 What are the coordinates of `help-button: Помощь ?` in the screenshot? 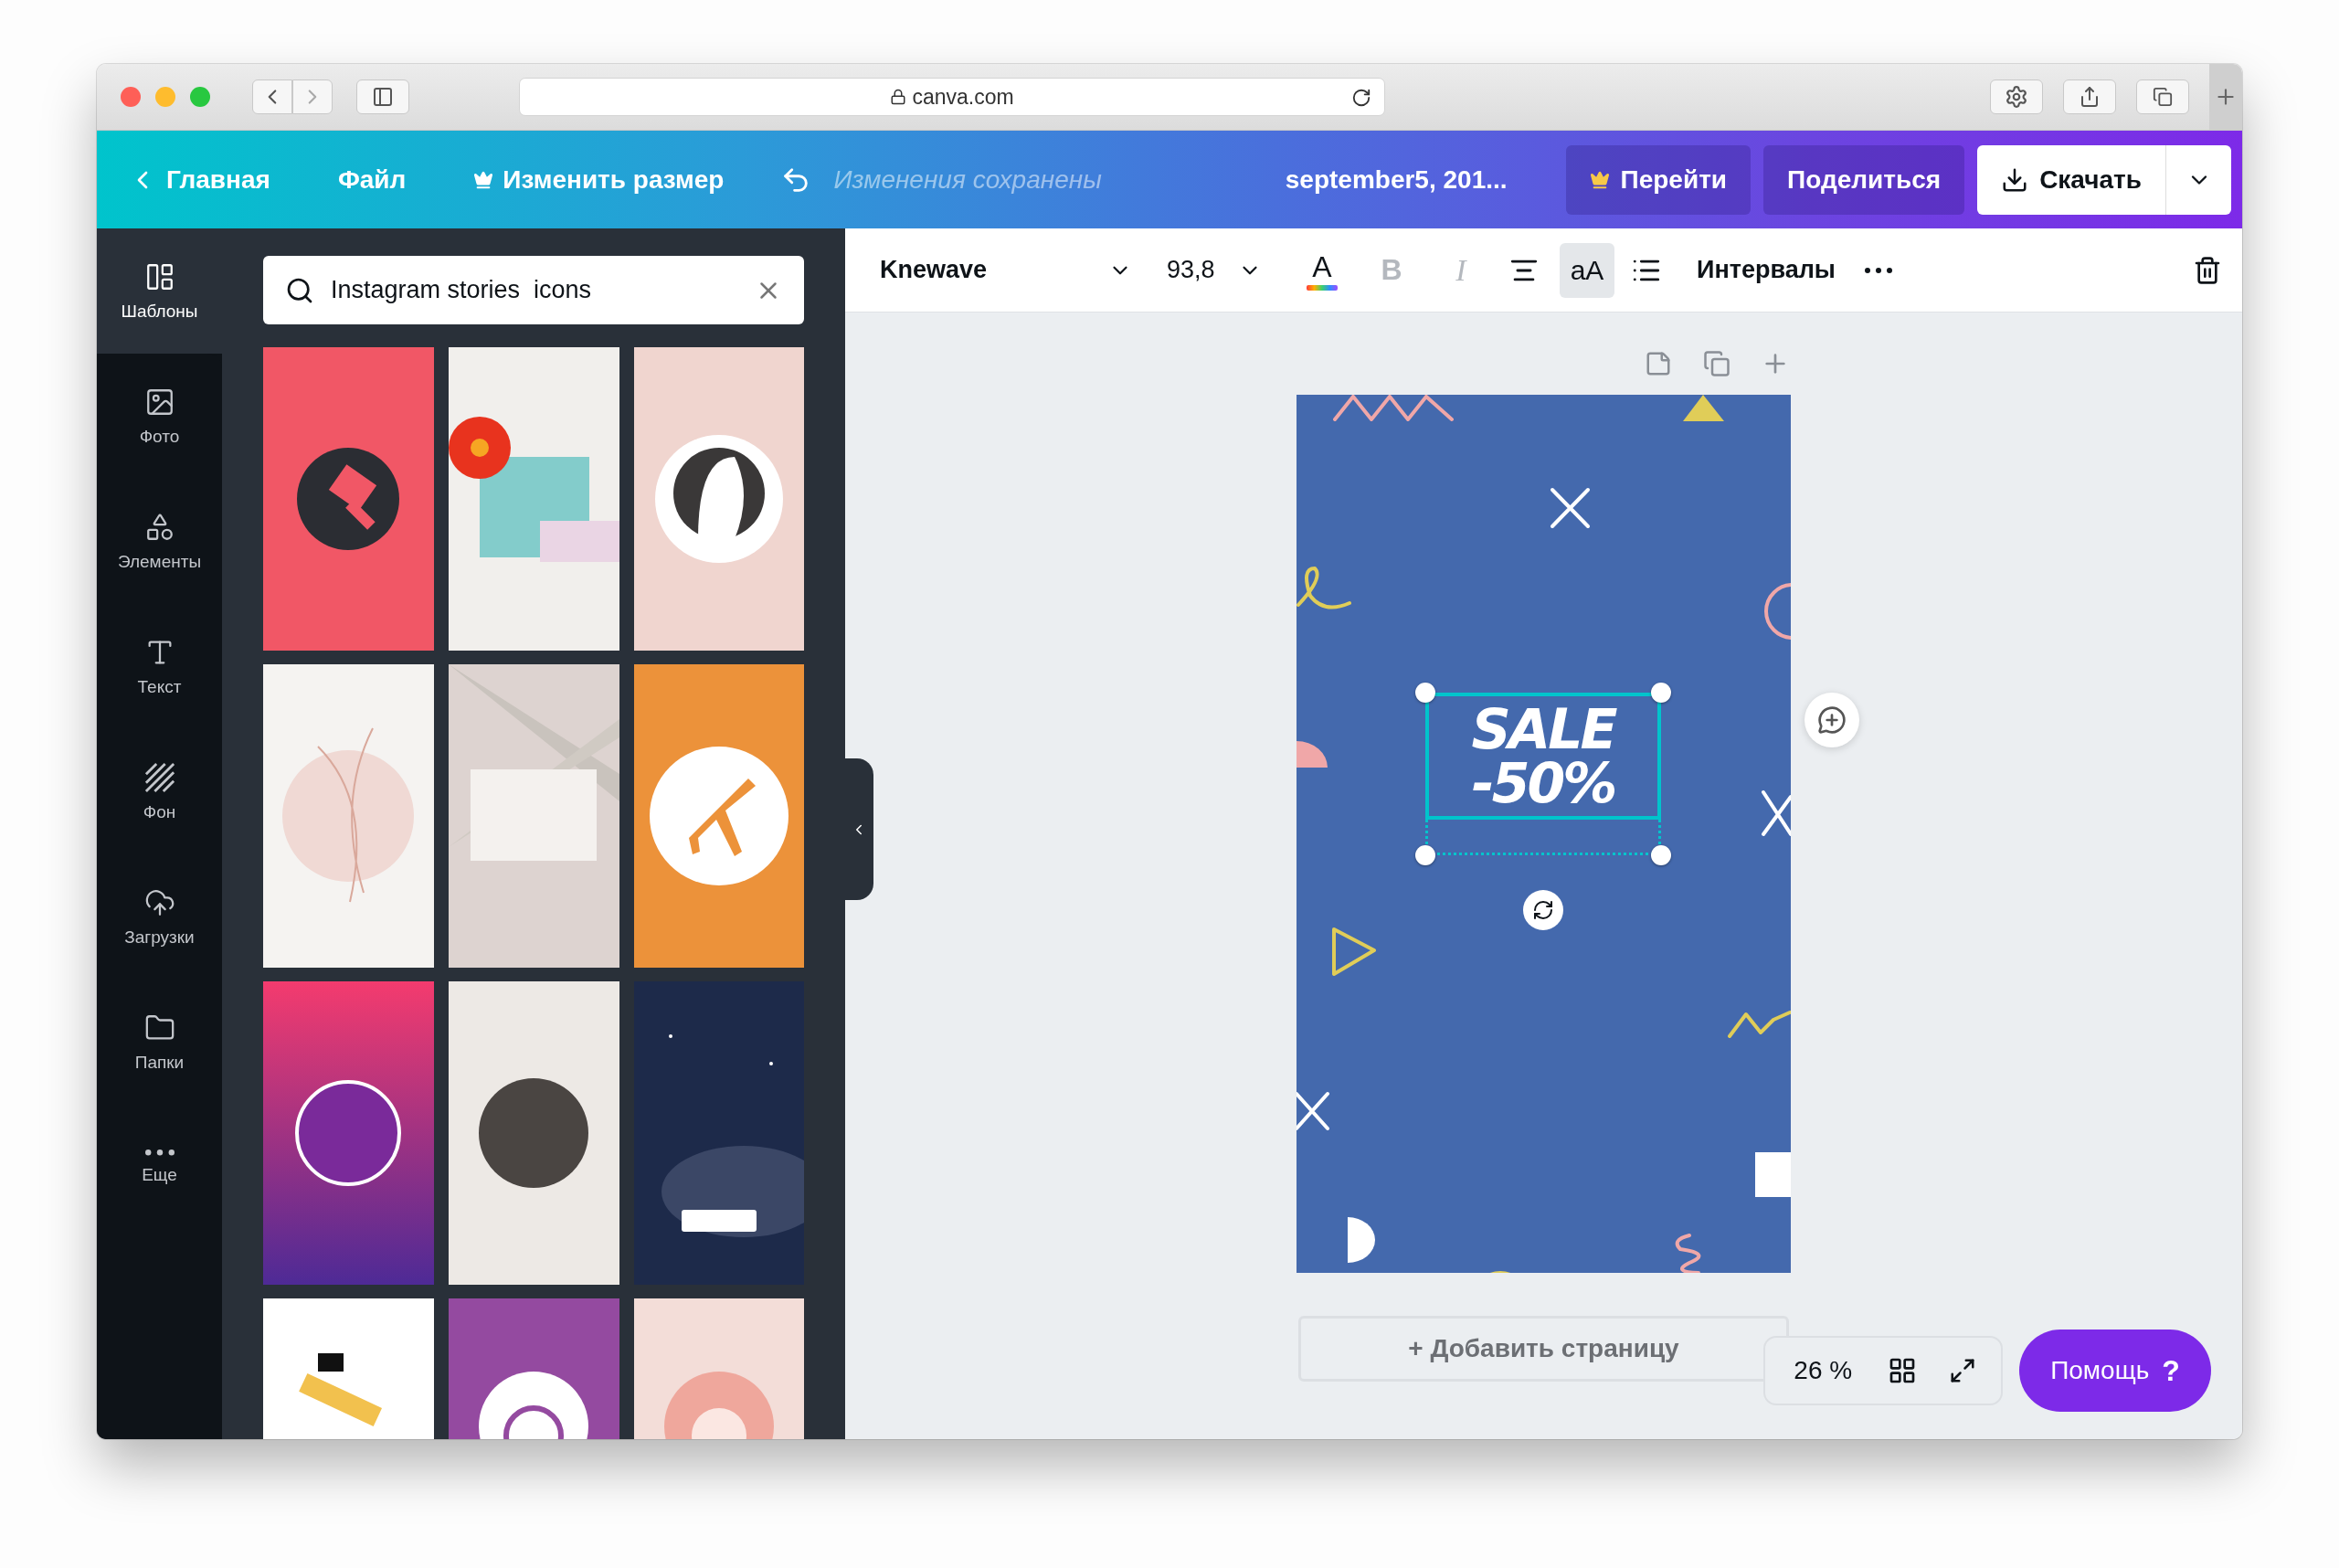 It's located at (2115, 1371).